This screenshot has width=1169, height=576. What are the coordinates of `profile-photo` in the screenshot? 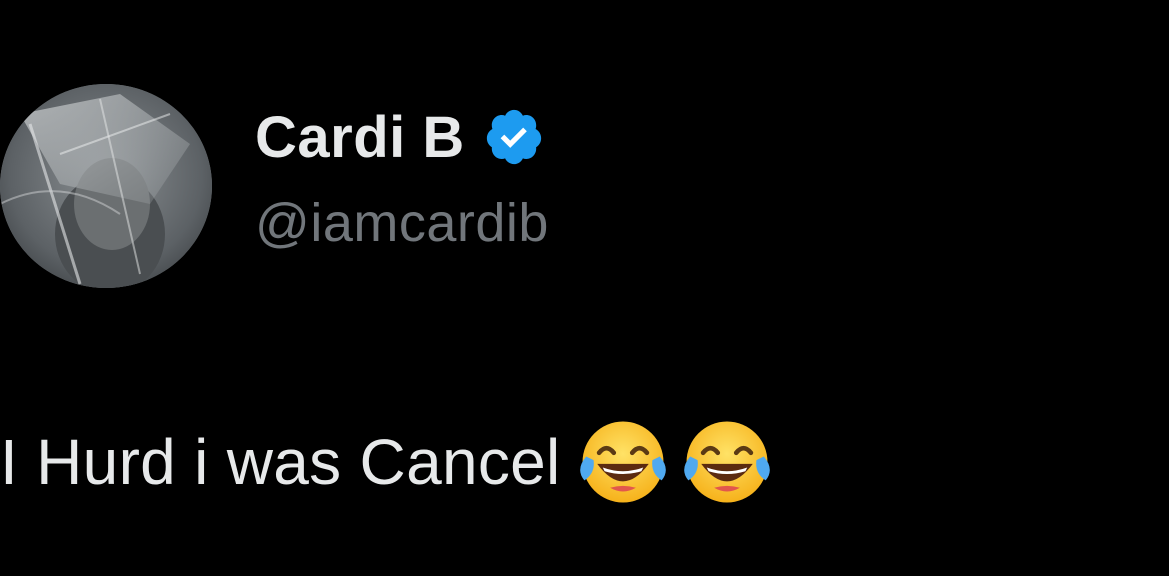 It's located at (106, 186).